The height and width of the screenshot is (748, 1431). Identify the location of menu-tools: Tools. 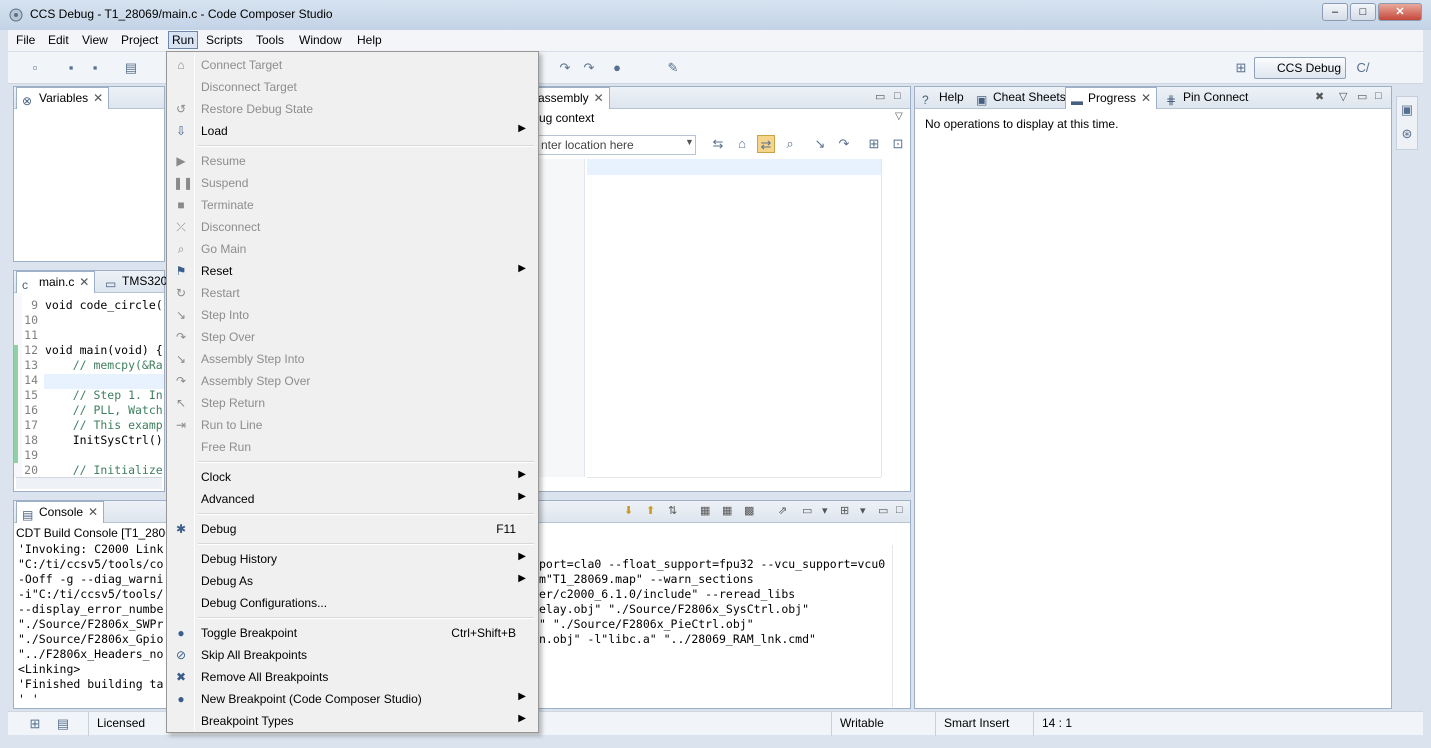
(270, 40).